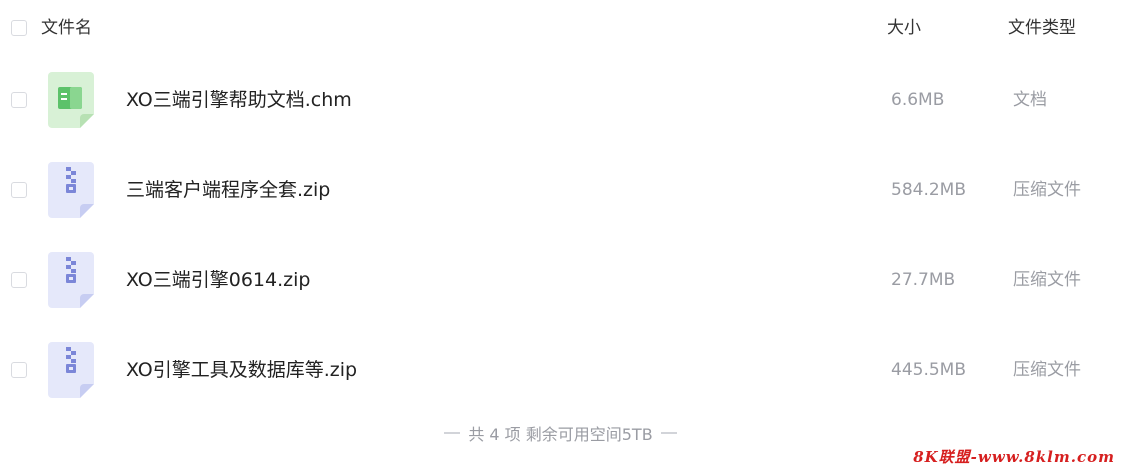 This screenshot has height=471, width=1121. Describe the element at coordinates (928, 370) in the screenshot. I see `file-size: 445.5MB` at that location.